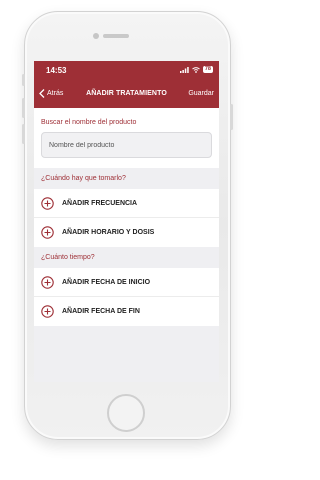 The height and width of the screenshot is (480, 320). What do you see at coordinates (184, 69) in the screenshot?
I see `signal-icon` at bounding box center [184, 69].